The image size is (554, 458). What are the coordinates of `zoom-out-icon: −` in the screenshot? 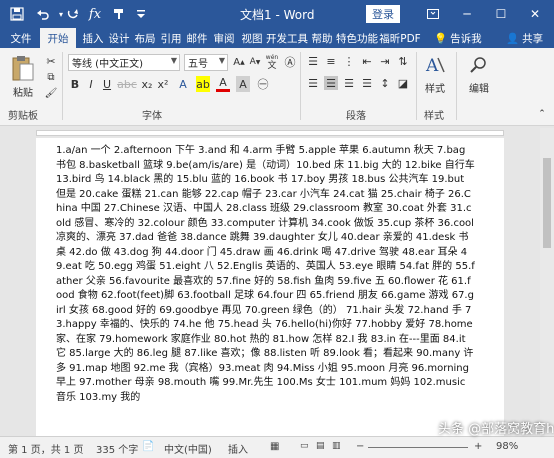 It's located at (360, 446).